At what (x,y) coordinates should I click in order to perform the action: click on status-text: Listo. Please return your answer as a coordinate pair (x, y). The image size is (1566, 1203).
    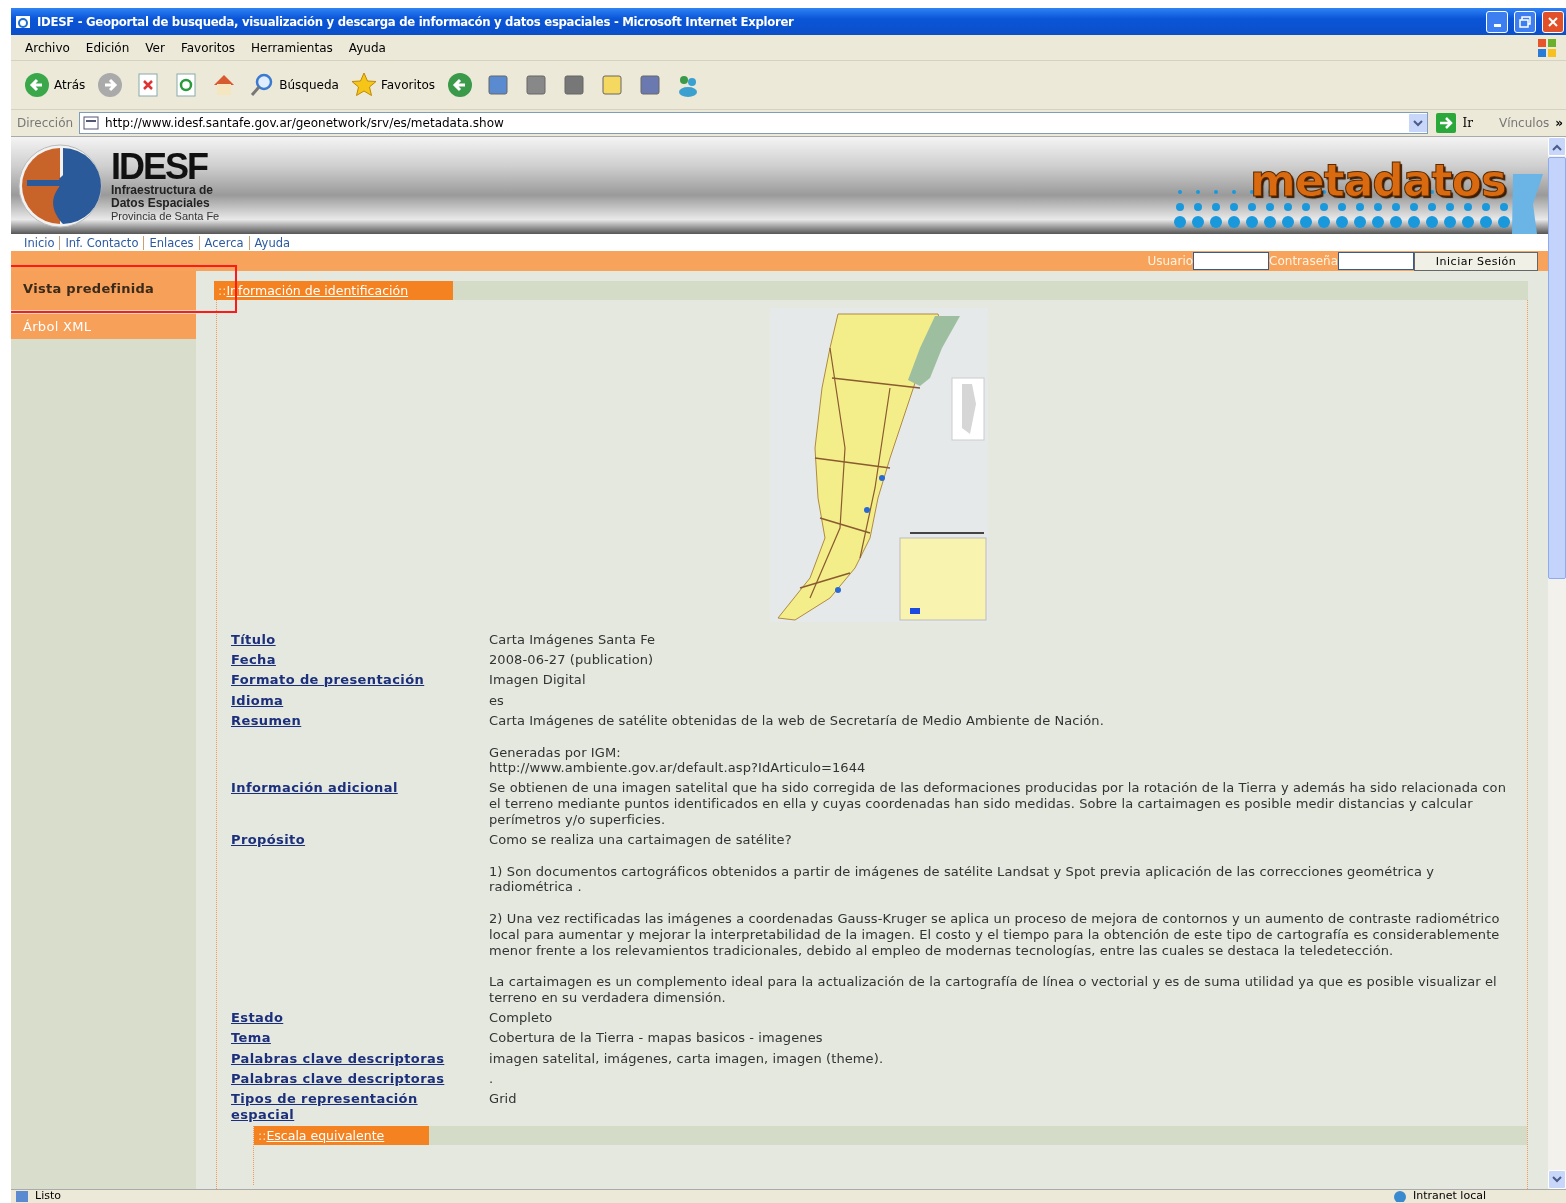
    Looking at the image, I should click on (48, 1196).